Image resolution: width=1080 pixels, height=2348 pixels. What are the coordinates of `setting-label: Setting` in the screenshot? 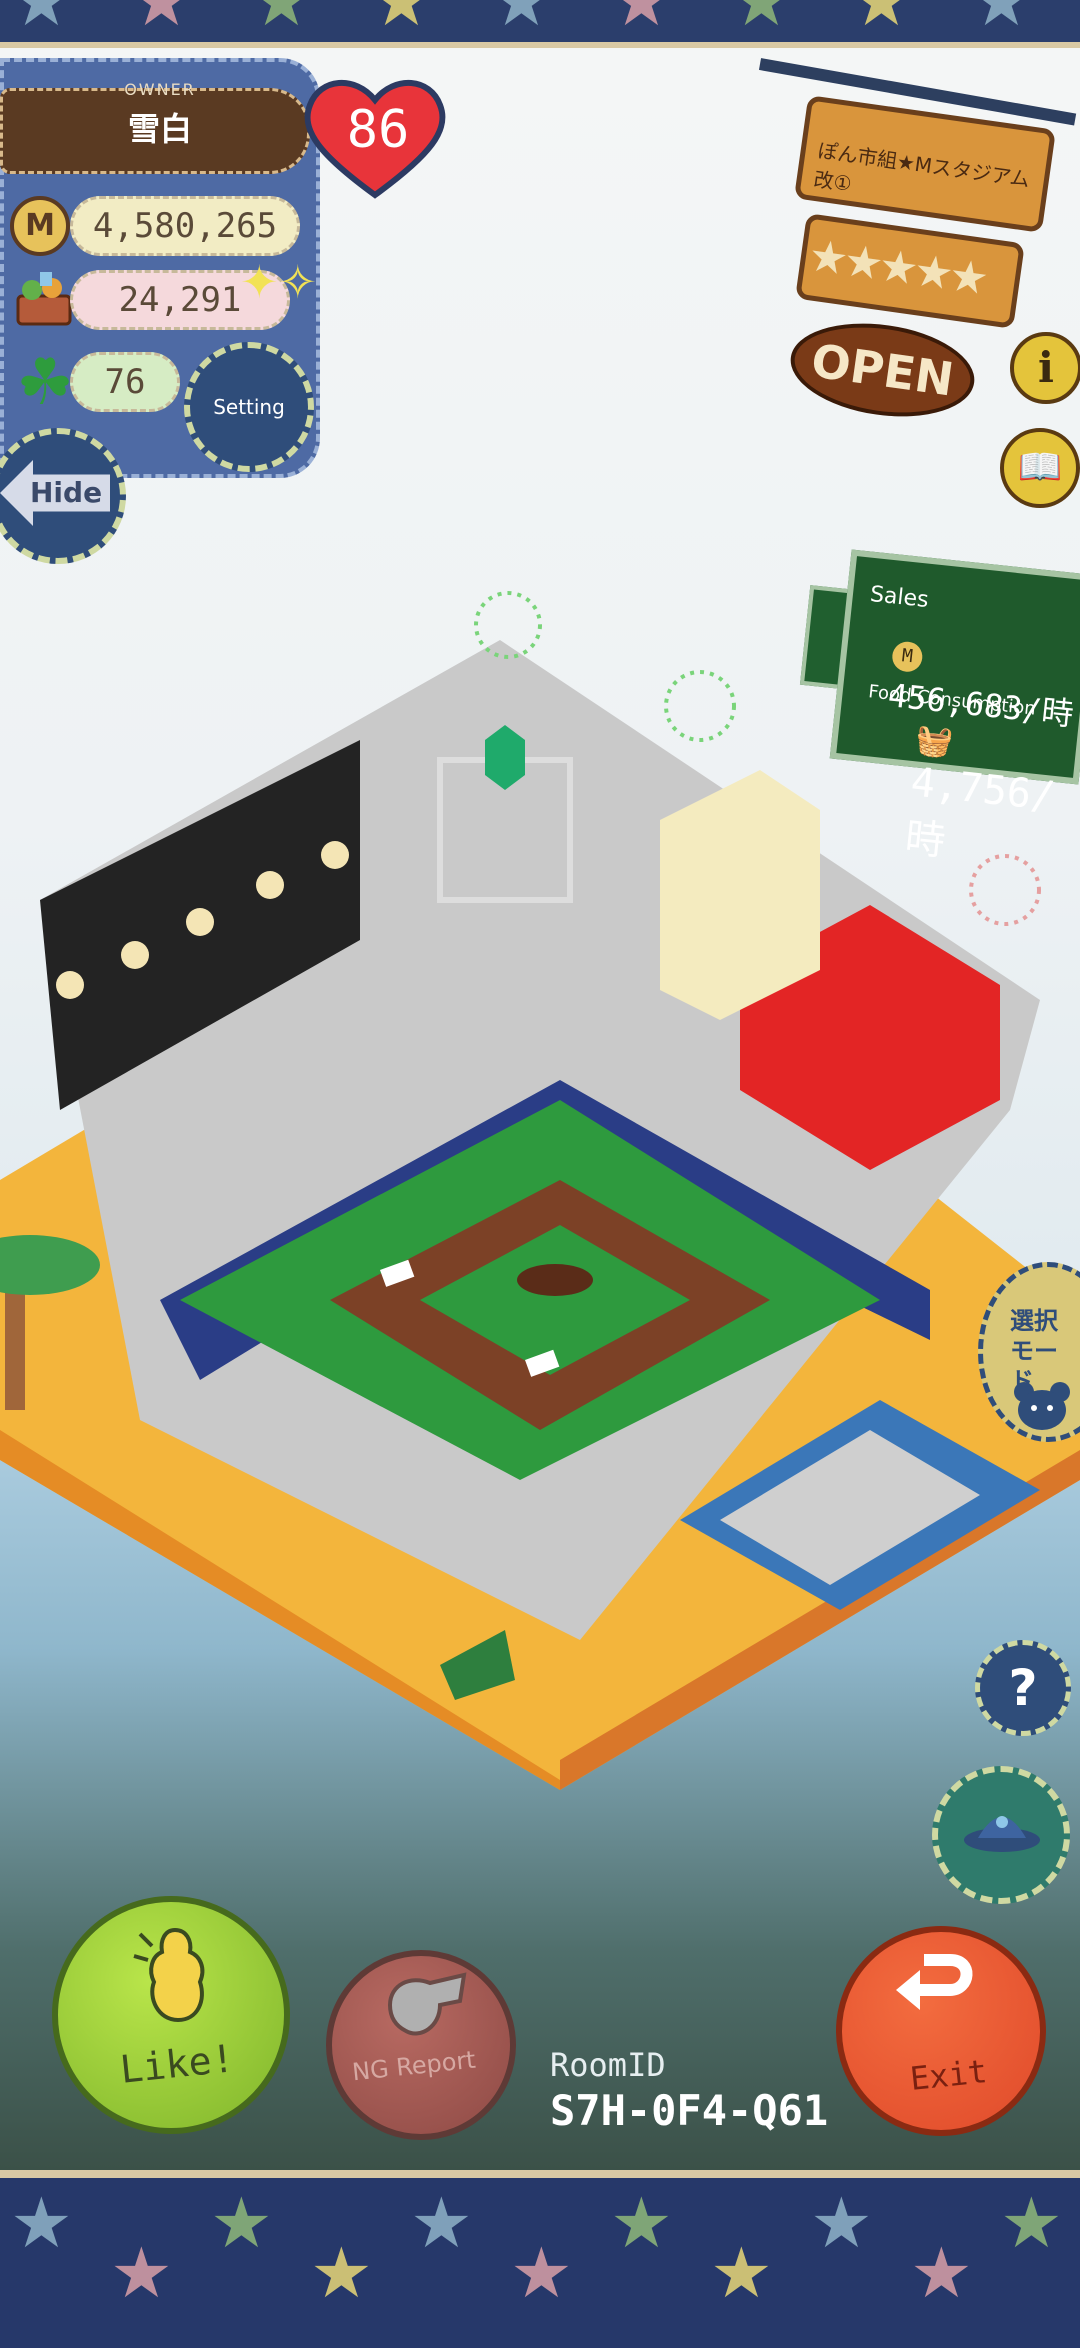 It's located at (249, 407).